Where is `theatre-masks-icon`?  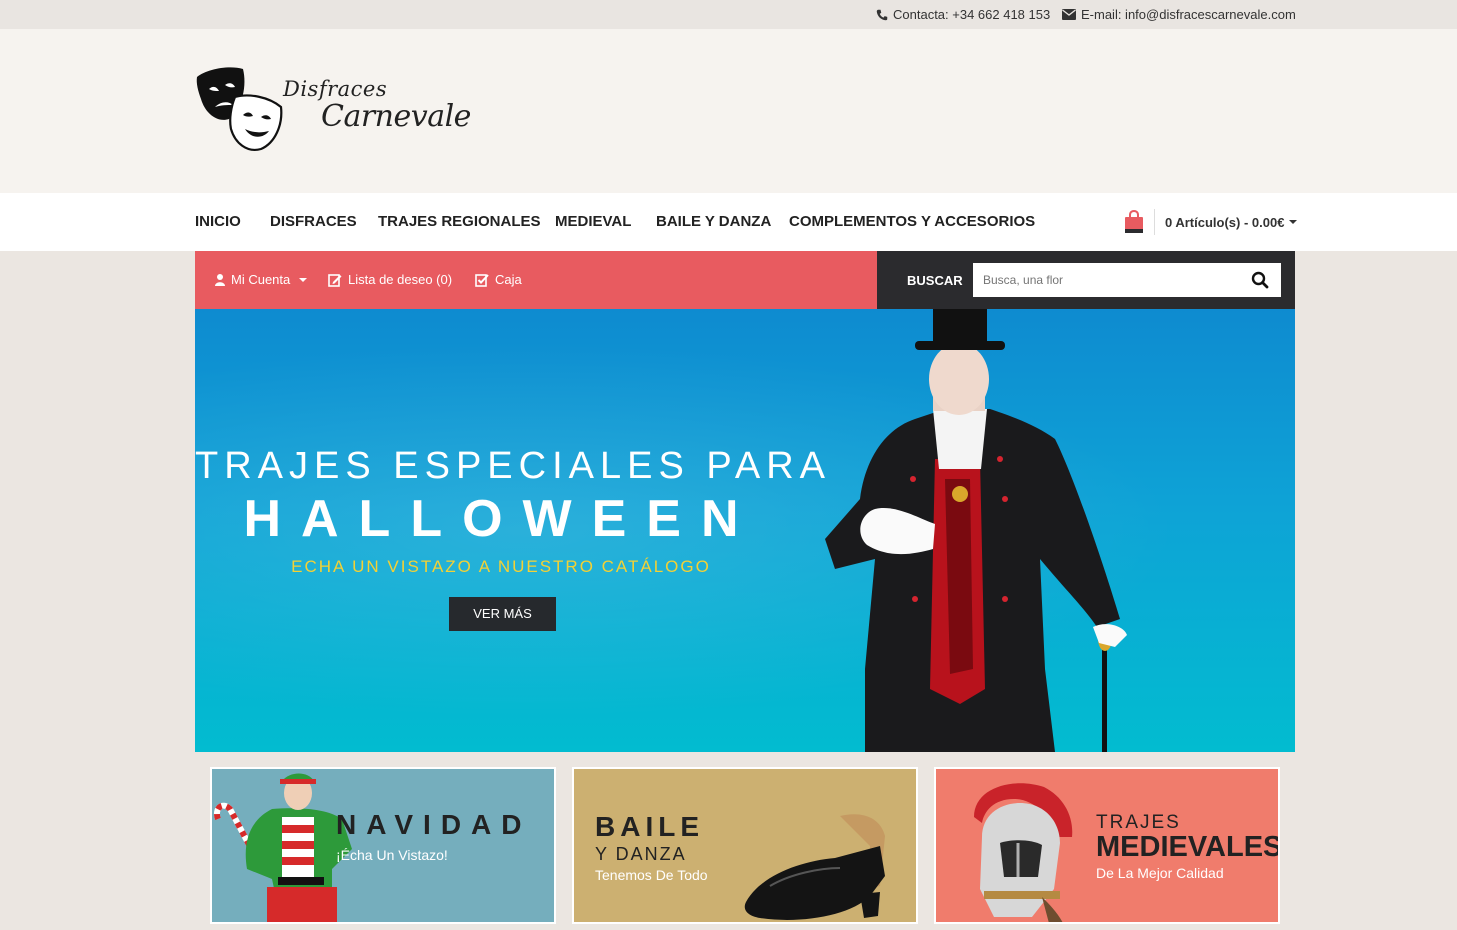 theatre-masks-icon is located at coordinates (239, 109).